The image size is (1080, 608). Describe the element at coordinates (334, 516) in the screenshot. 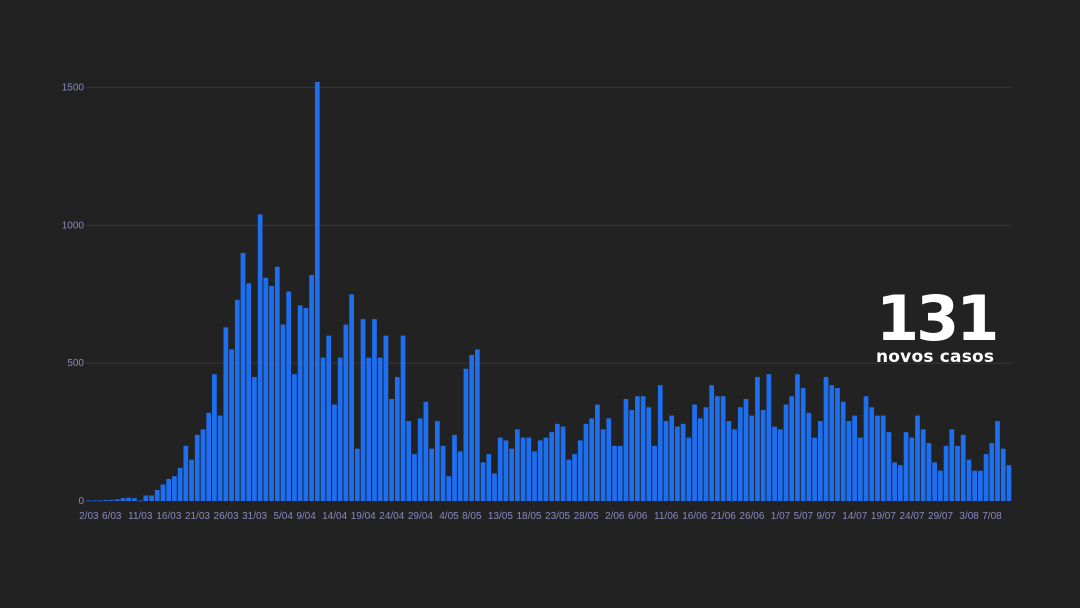

I see `x-tick-label: 14/04` at that location.